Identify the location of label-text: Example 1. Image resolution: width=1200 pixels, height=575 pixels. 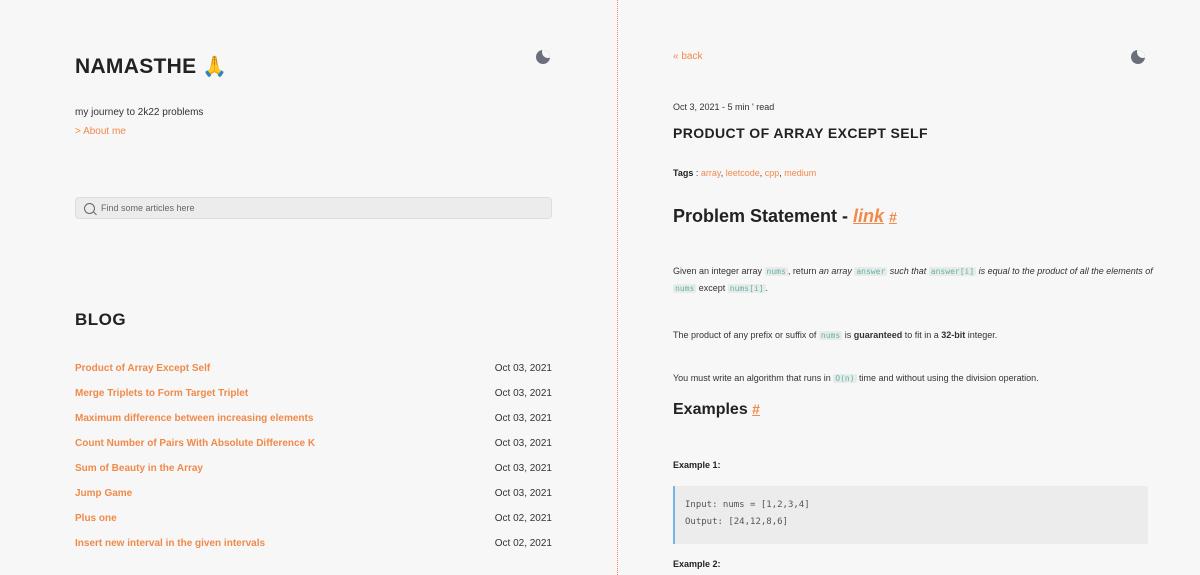
(695, 465).